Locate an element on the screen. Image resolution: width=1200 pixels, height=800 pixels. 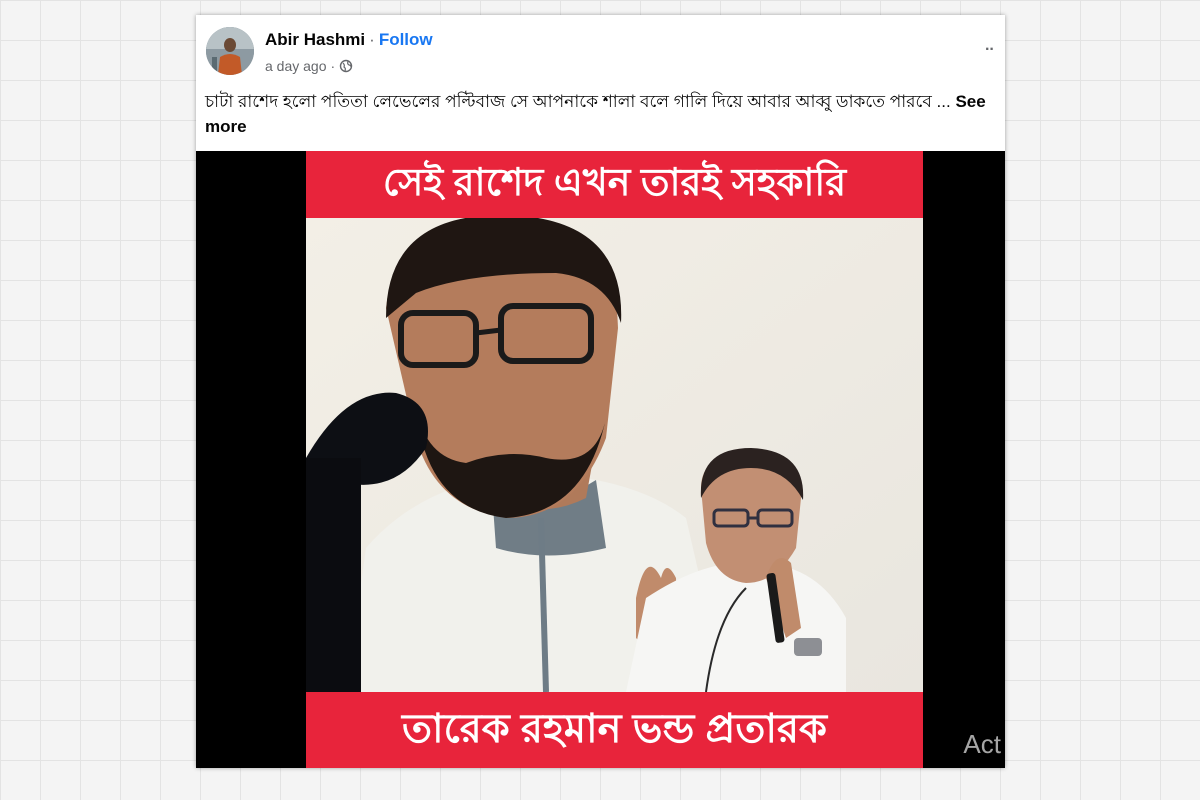
follow-button: Follow is located at coordinates (406, 39).